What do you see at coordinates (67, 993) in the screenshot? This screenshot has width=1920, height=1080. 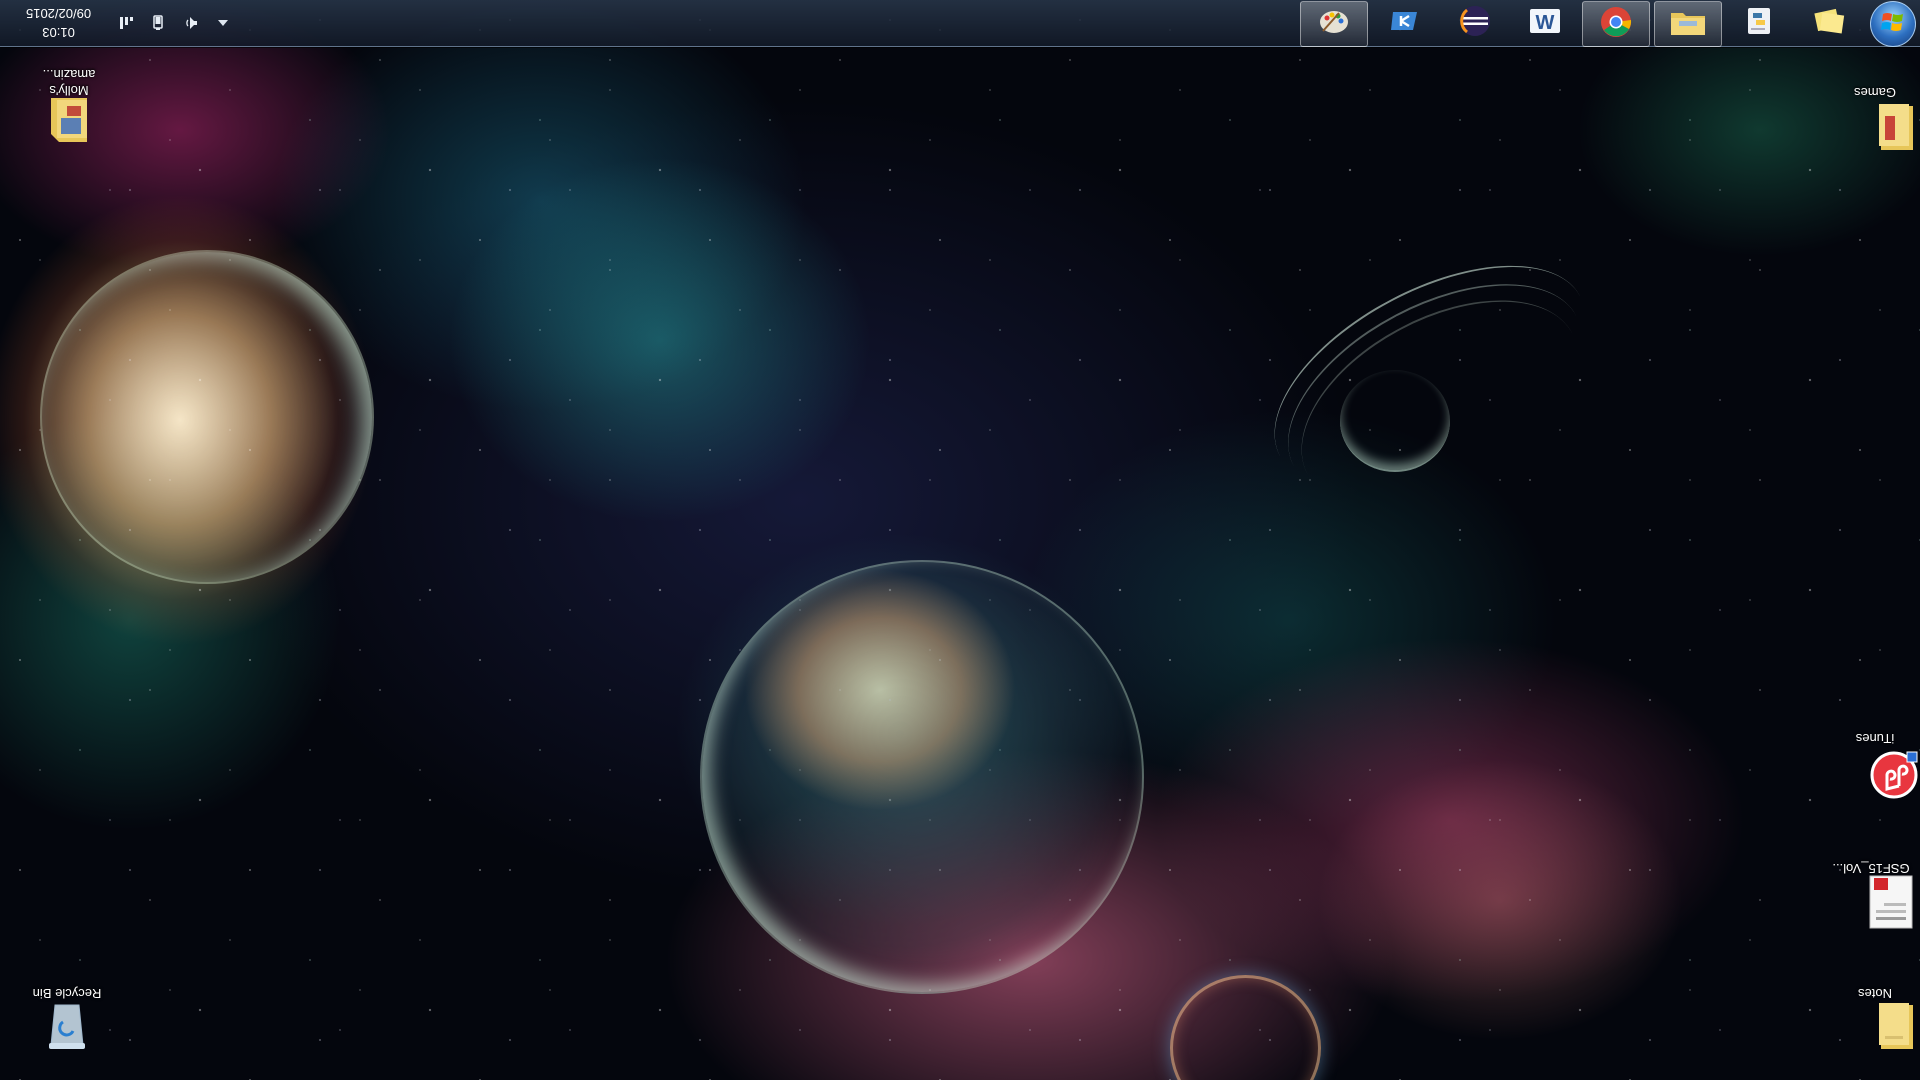 I see `desktop-icon-label: Recycle Bin` at bounding box center [67, 993].